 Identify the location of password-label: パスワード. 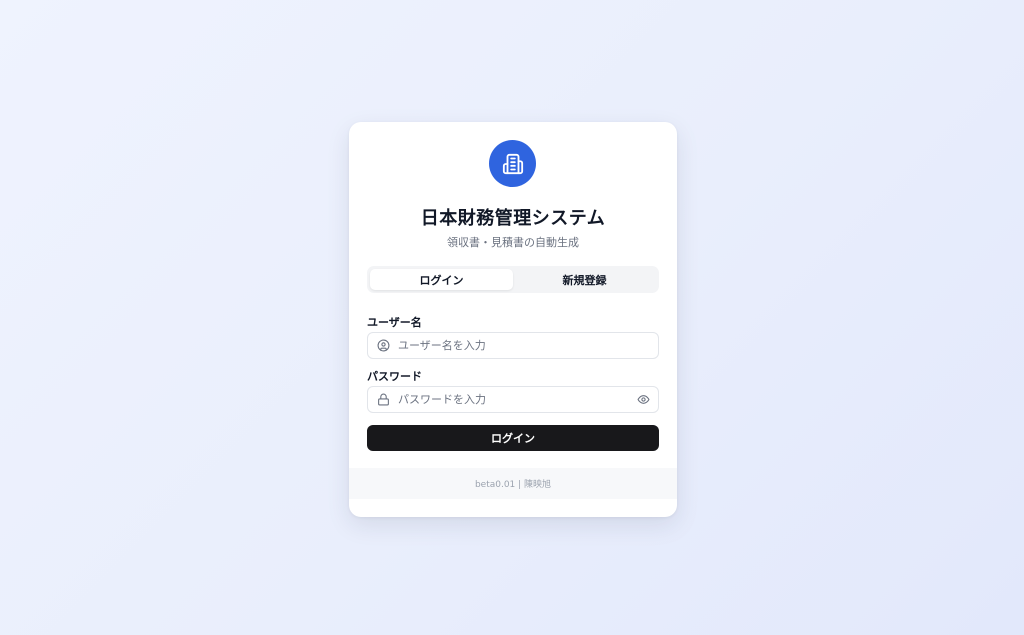
(394, 376).